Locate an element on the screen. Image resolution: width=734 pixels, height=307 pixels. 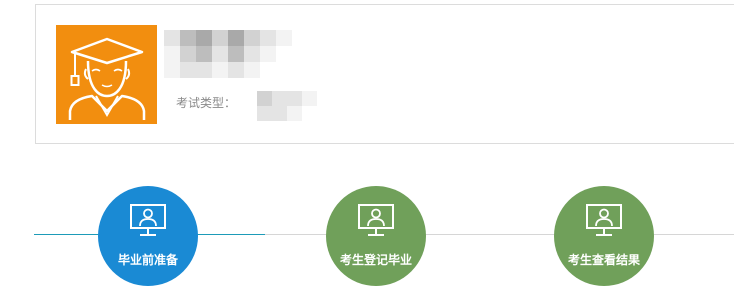
step-view-results: 考生查看结果 is located at coordinates (604, 236).